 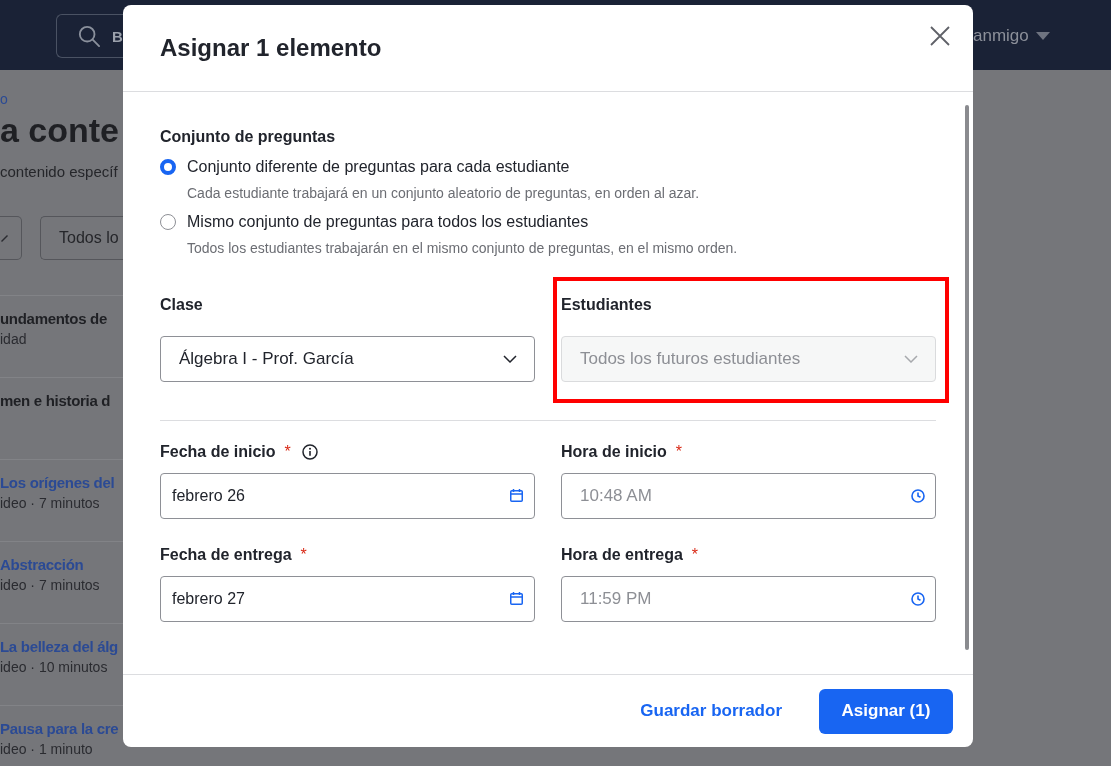 What do you see at coordinates (1001, 36) in the screenshot?
I see `user-name: anmigo` at bounding box center [1001, 36].